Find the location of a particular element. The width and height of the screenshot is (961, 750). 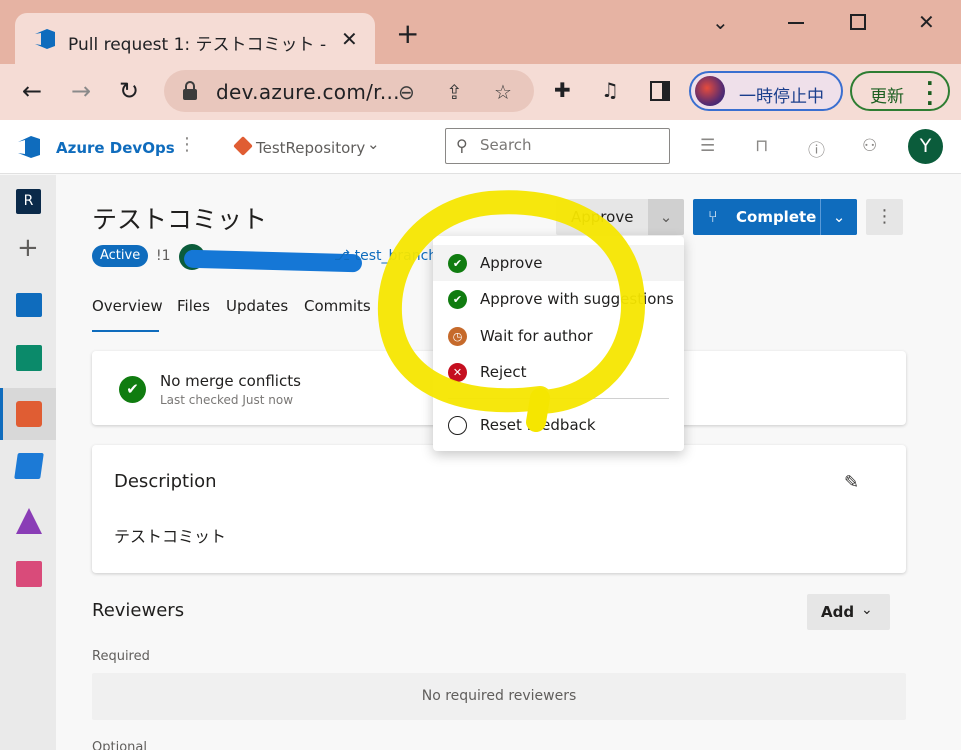

boards-icon is located at coordinates (29, 358).